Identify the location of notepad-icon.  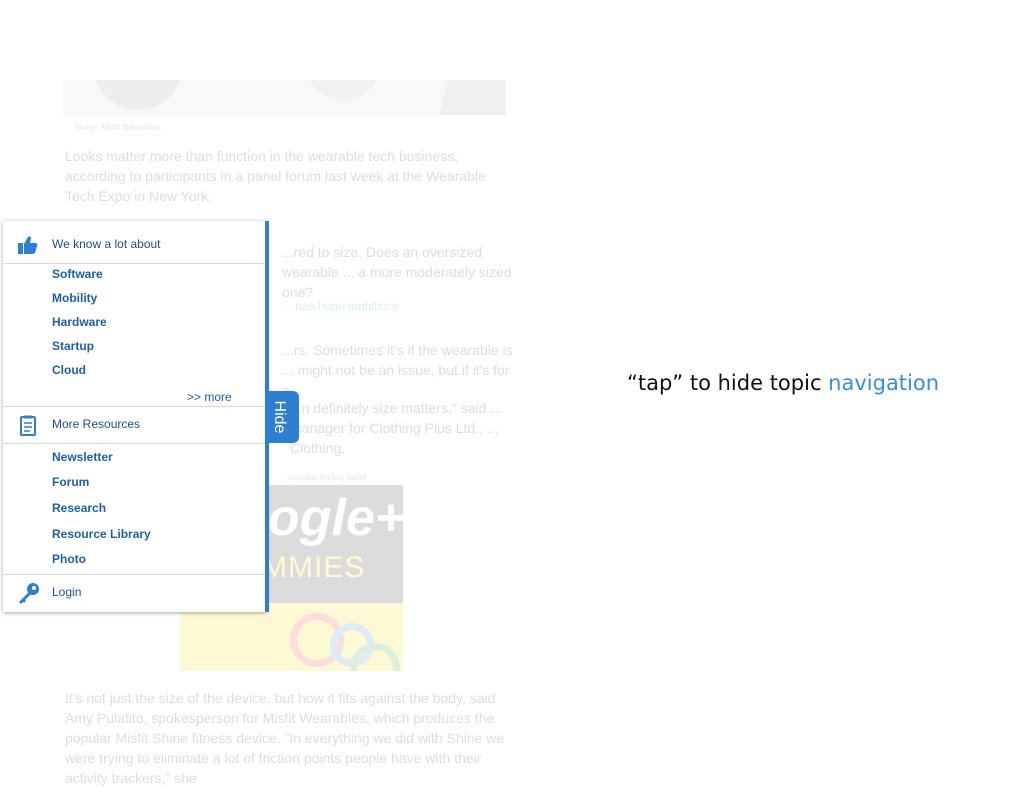
(28, 425).